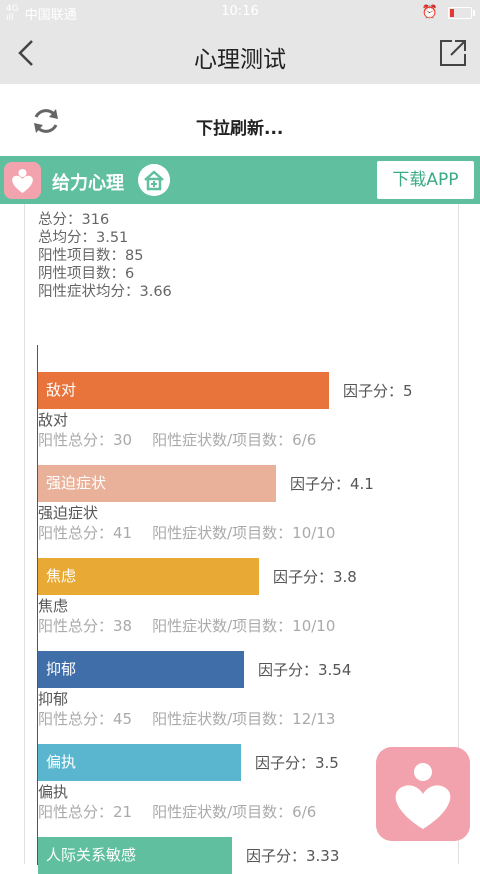  I want to click on heart-logo-button, so click(423, 794).